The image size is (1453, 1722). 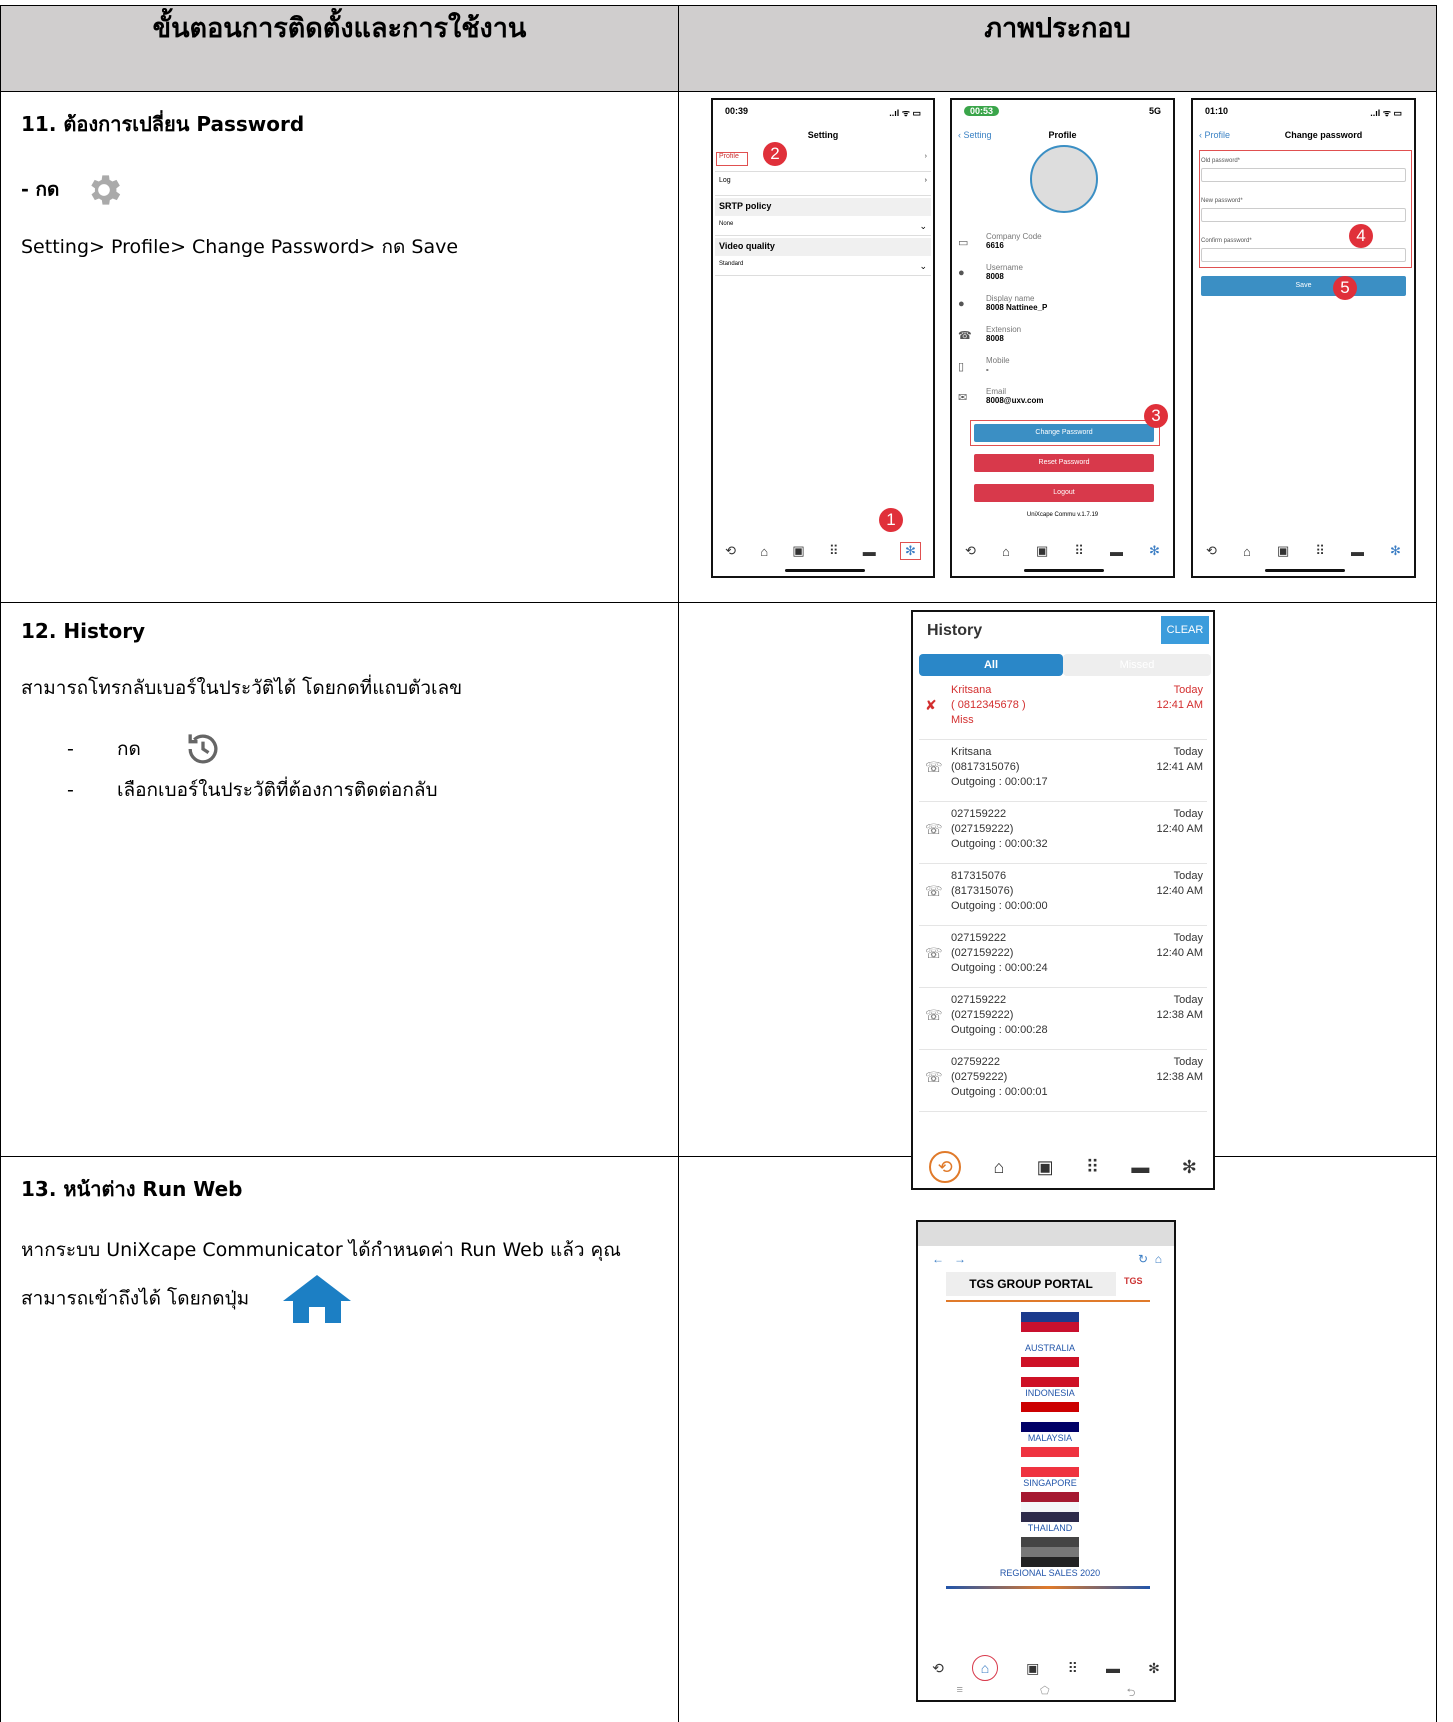 I want to click on tab-all: All, so click(x=991, y=665).